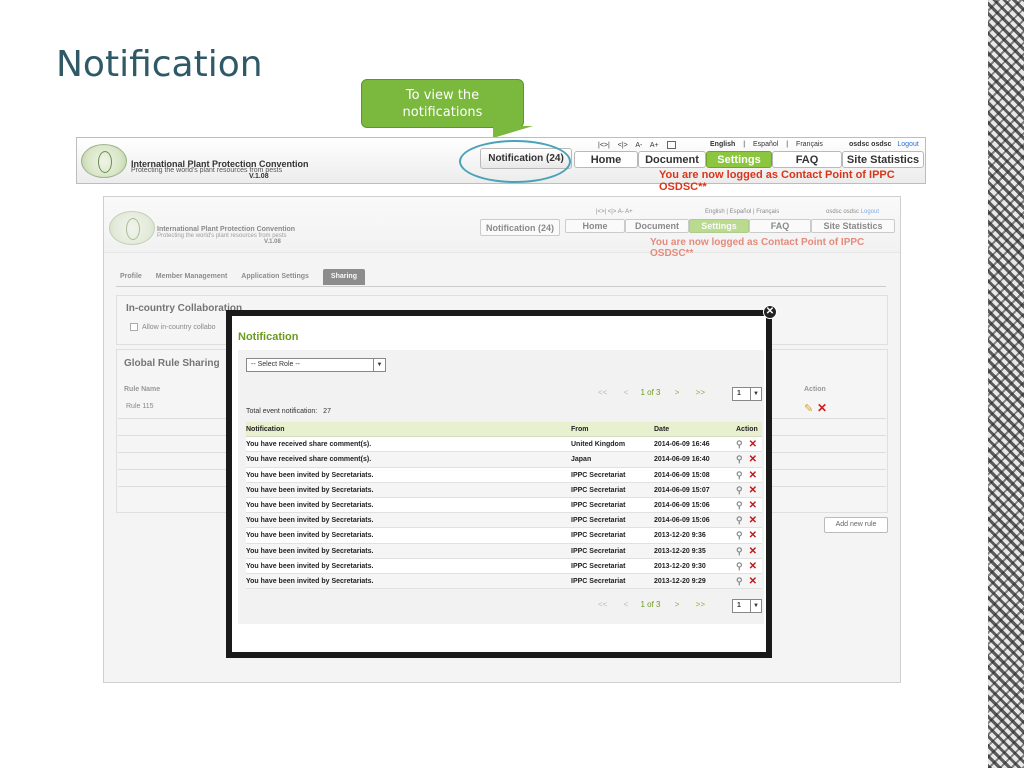 The width and height of the screenshot is (1024, 768). Describe the element at coordinates (316, 365) in the screenshot. I see `select-role-dropdown: -- Select Role -- ▼` at that location.